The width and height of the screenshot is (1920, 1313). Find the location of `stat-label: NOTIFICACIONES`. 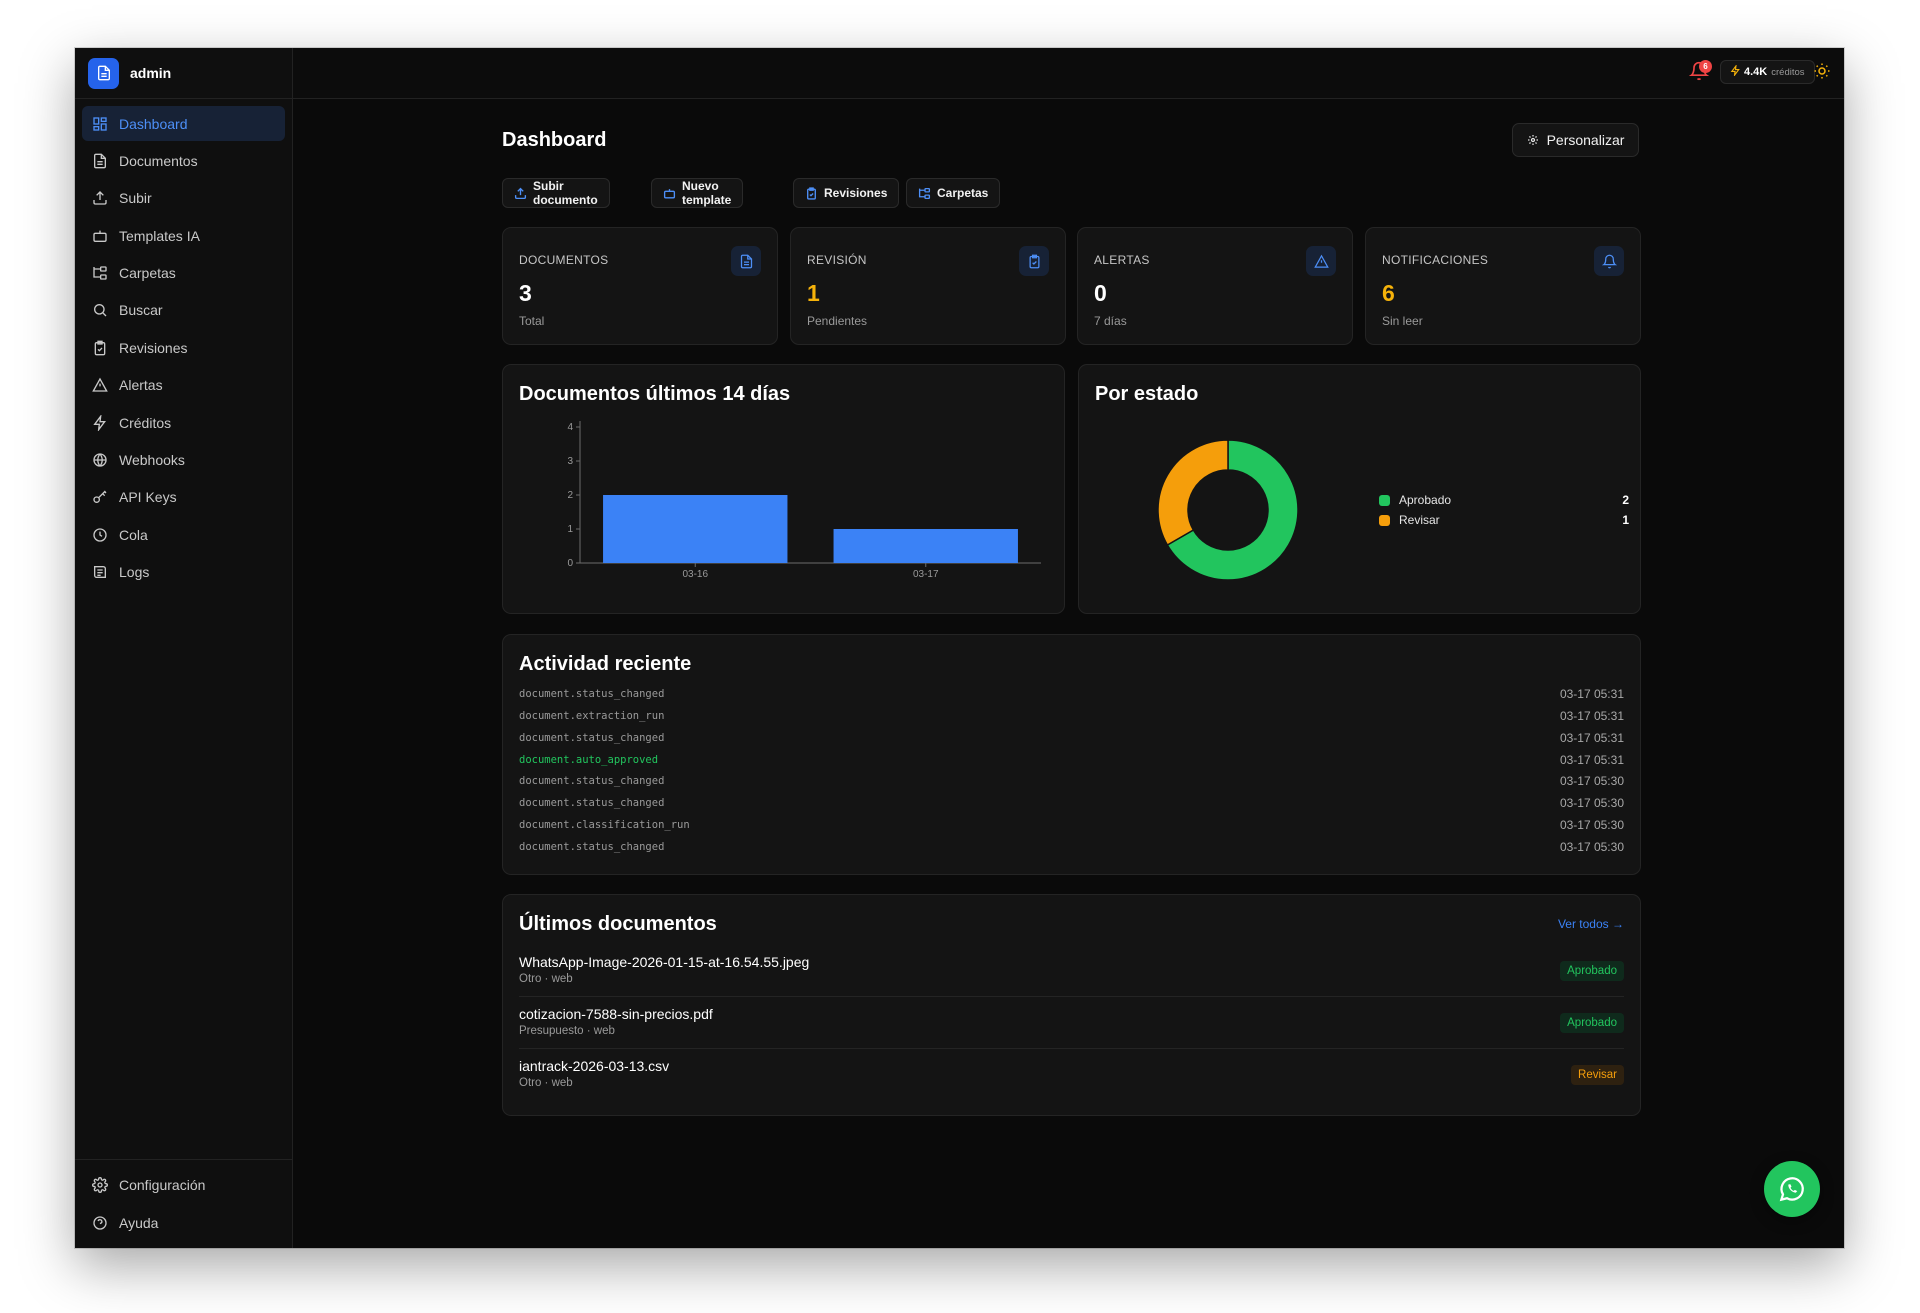

stat-label: NOTIFICACIONES is located at coordinates (1435, 260).